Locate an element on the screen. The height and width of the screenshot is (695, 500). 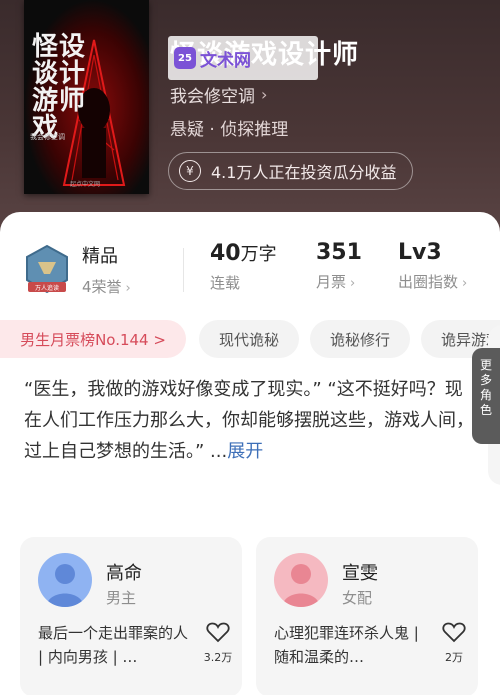
words-value: 40 is located at coordinates (225, 253).